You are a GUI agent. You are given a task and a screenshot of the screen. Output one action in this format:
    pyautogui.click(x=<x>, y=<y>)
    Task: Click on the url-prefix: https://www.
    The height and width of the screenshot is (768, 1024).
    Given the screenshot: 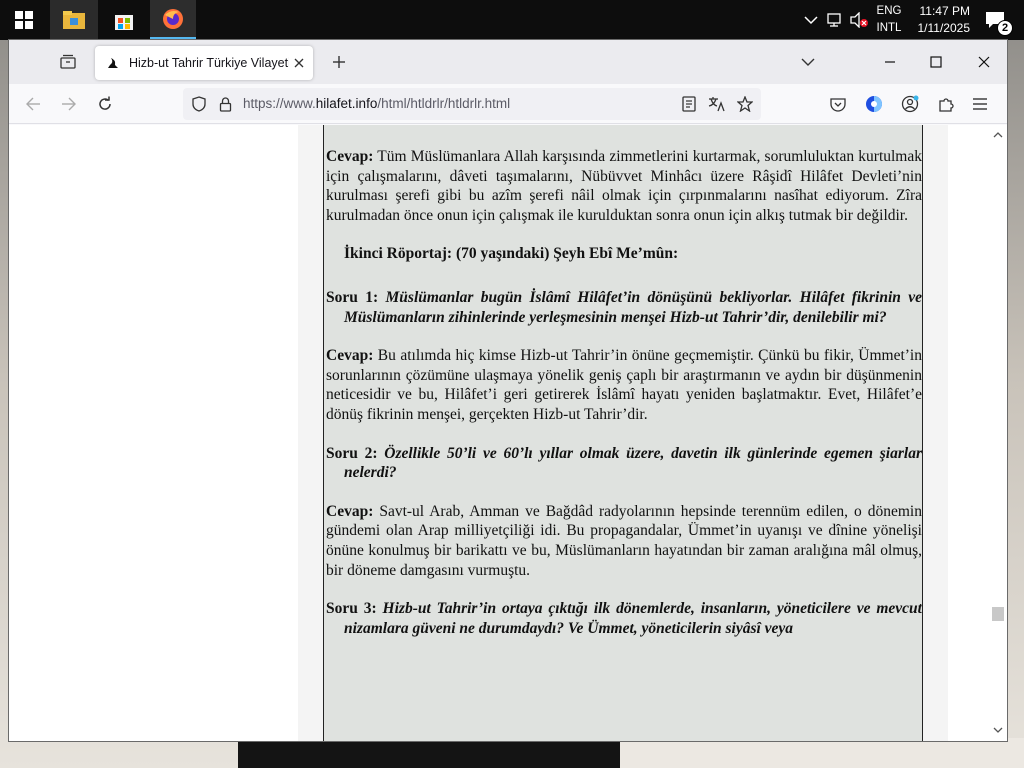 What is the action you would take?
    pyautogui.click(x=279, y=103)
    